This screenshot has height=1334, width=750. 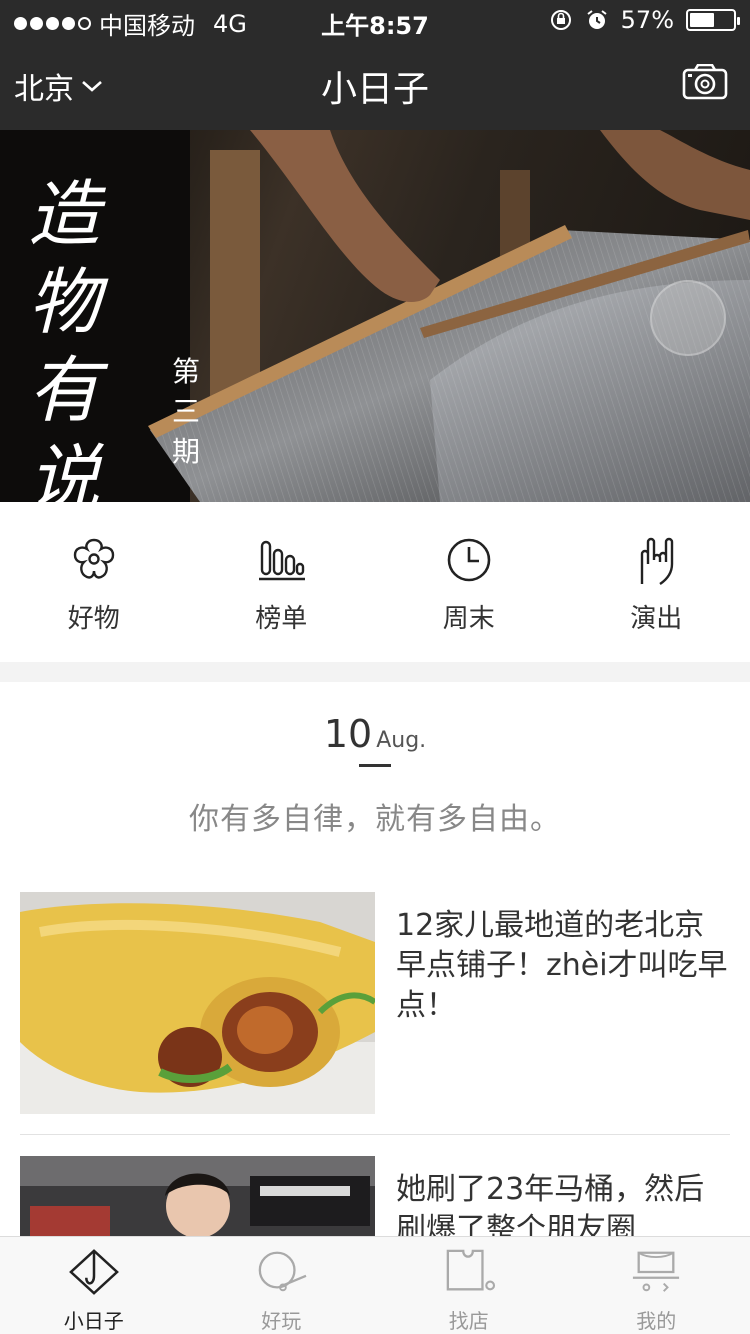 What do you see at coordinates (705, 82) in the screenshot?
I see `camera-icon` at bounding box center [705, 82].